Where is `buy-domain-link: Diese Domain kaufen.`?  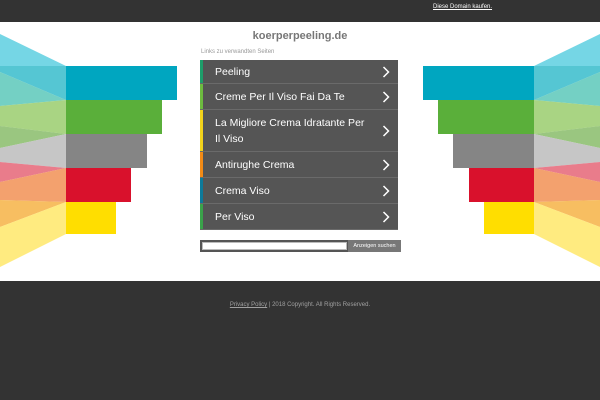 buy-domain-link: Diese Domain kaufen. is located at coordinates (462, 7).